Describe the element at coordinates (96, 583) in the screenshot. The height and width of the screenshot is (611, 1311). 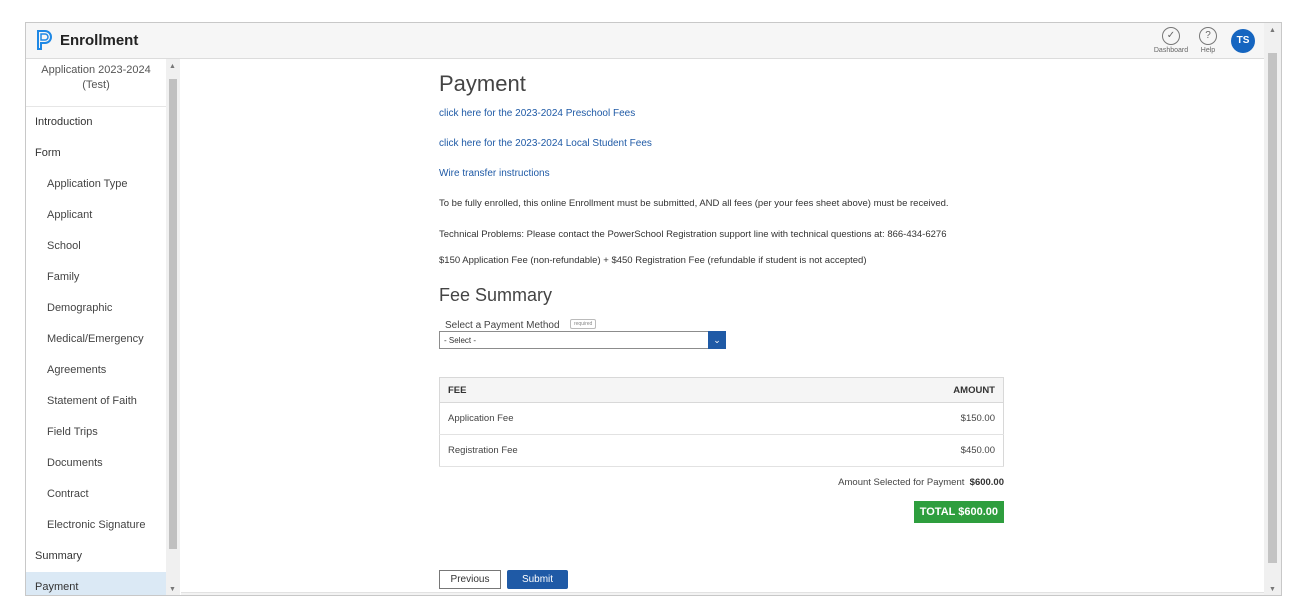
I see `sidebar-item-payment: Payment` at that location.